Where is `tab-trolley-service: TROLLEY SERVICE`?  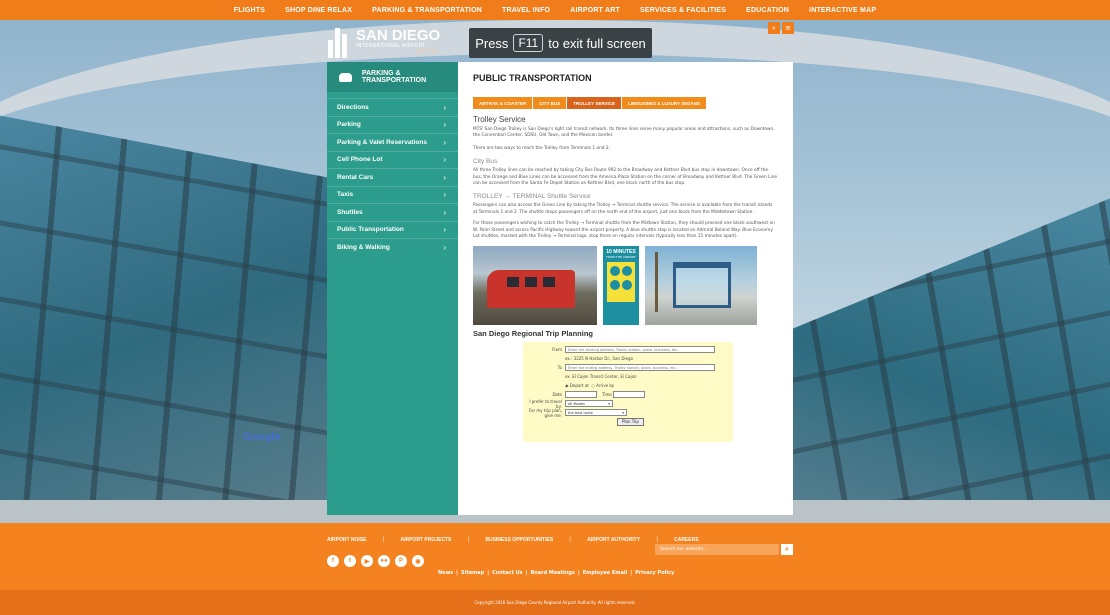 tab-trolley-service: TROLLEY SERVICE is located at coordinates (595, 103).